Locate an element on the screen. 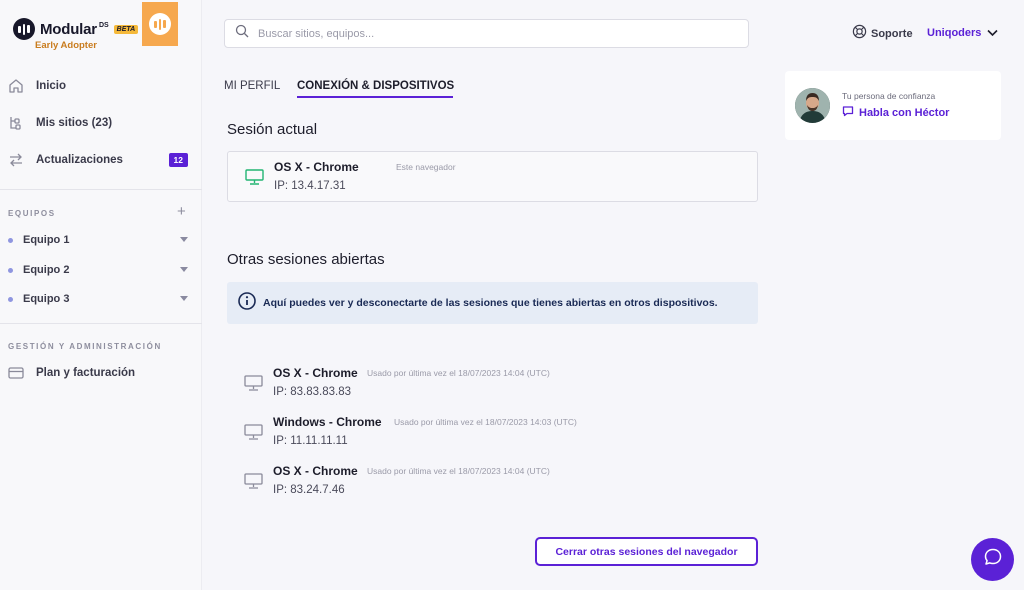 This screenshot has height=590, width=1024. brand-name: Modular is located at coordinates (68, 29).